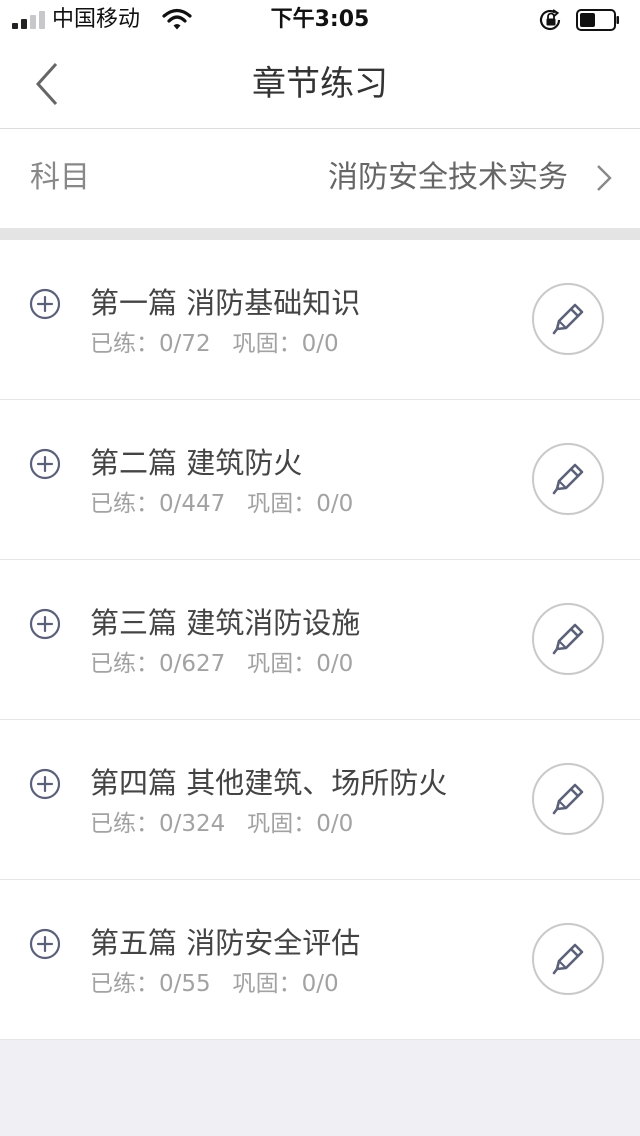  I want to click on section-divider, so click(320, 234).